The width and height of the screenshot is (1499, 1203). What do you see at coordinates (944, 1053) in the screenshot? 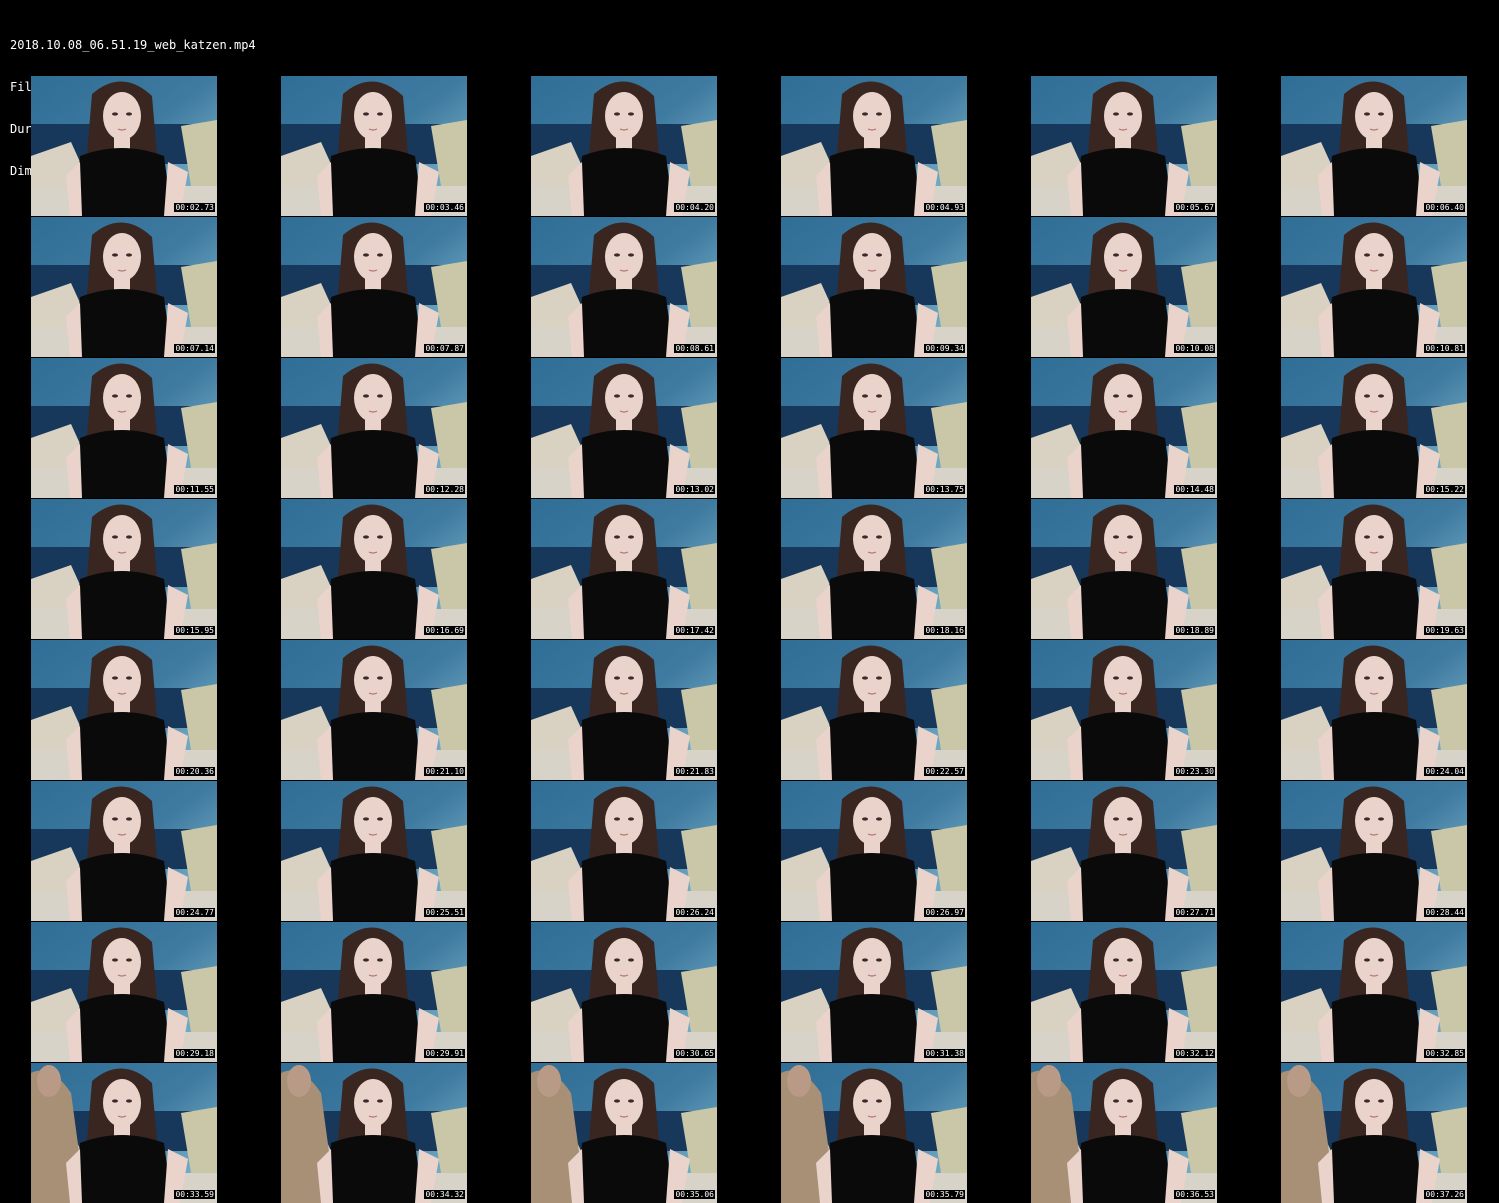
I see `frame-timestamp: 00:31.38` at bounding box center [944, 1053].